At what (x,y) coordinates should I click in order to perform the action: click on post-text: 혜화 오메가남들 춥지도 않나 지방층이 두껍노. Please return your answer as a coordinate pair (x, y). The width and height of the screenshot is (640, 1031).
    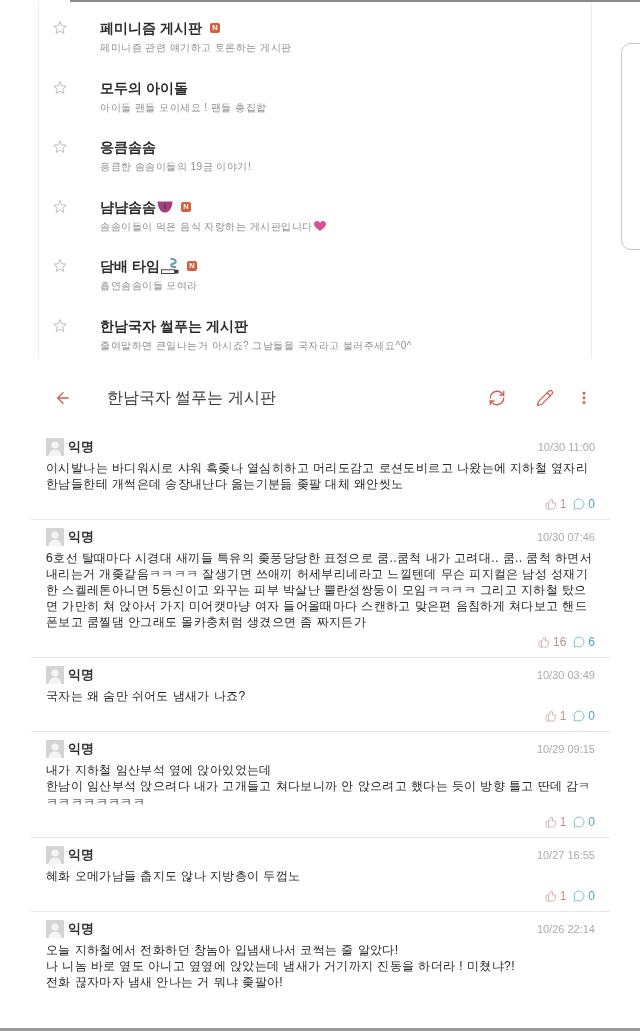
    Looking at the image, I should click on (321, 876).